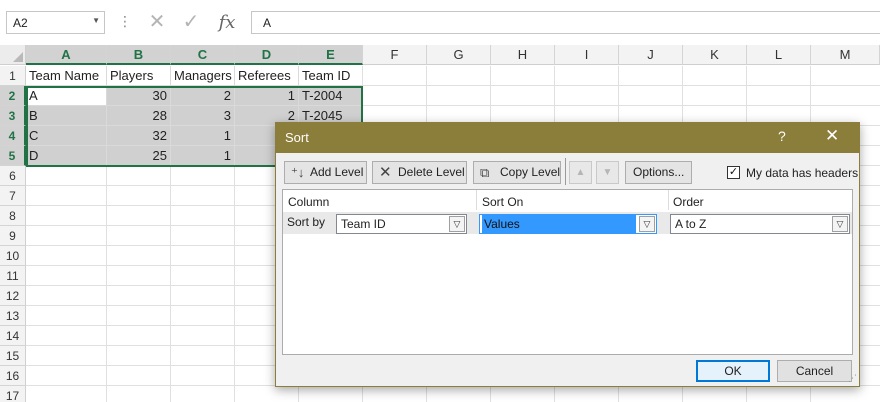 The image size is (880, 402). Describe the element at coordinates (565, 171) in the screenshot. I see `toolbar-separator` at that location.